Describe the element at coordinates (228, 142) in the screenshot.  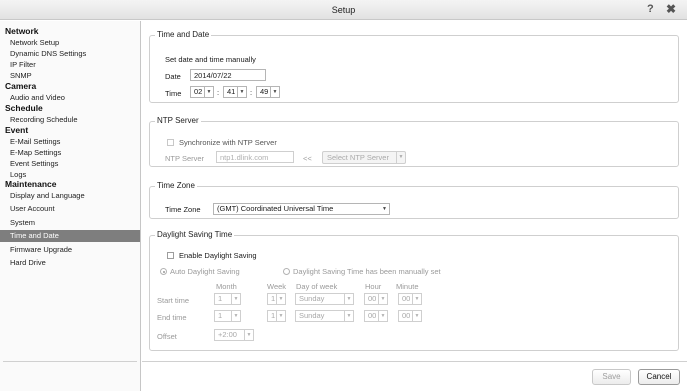
I see `sync-ntp-label: Synchronize with NTP Server` at that location.